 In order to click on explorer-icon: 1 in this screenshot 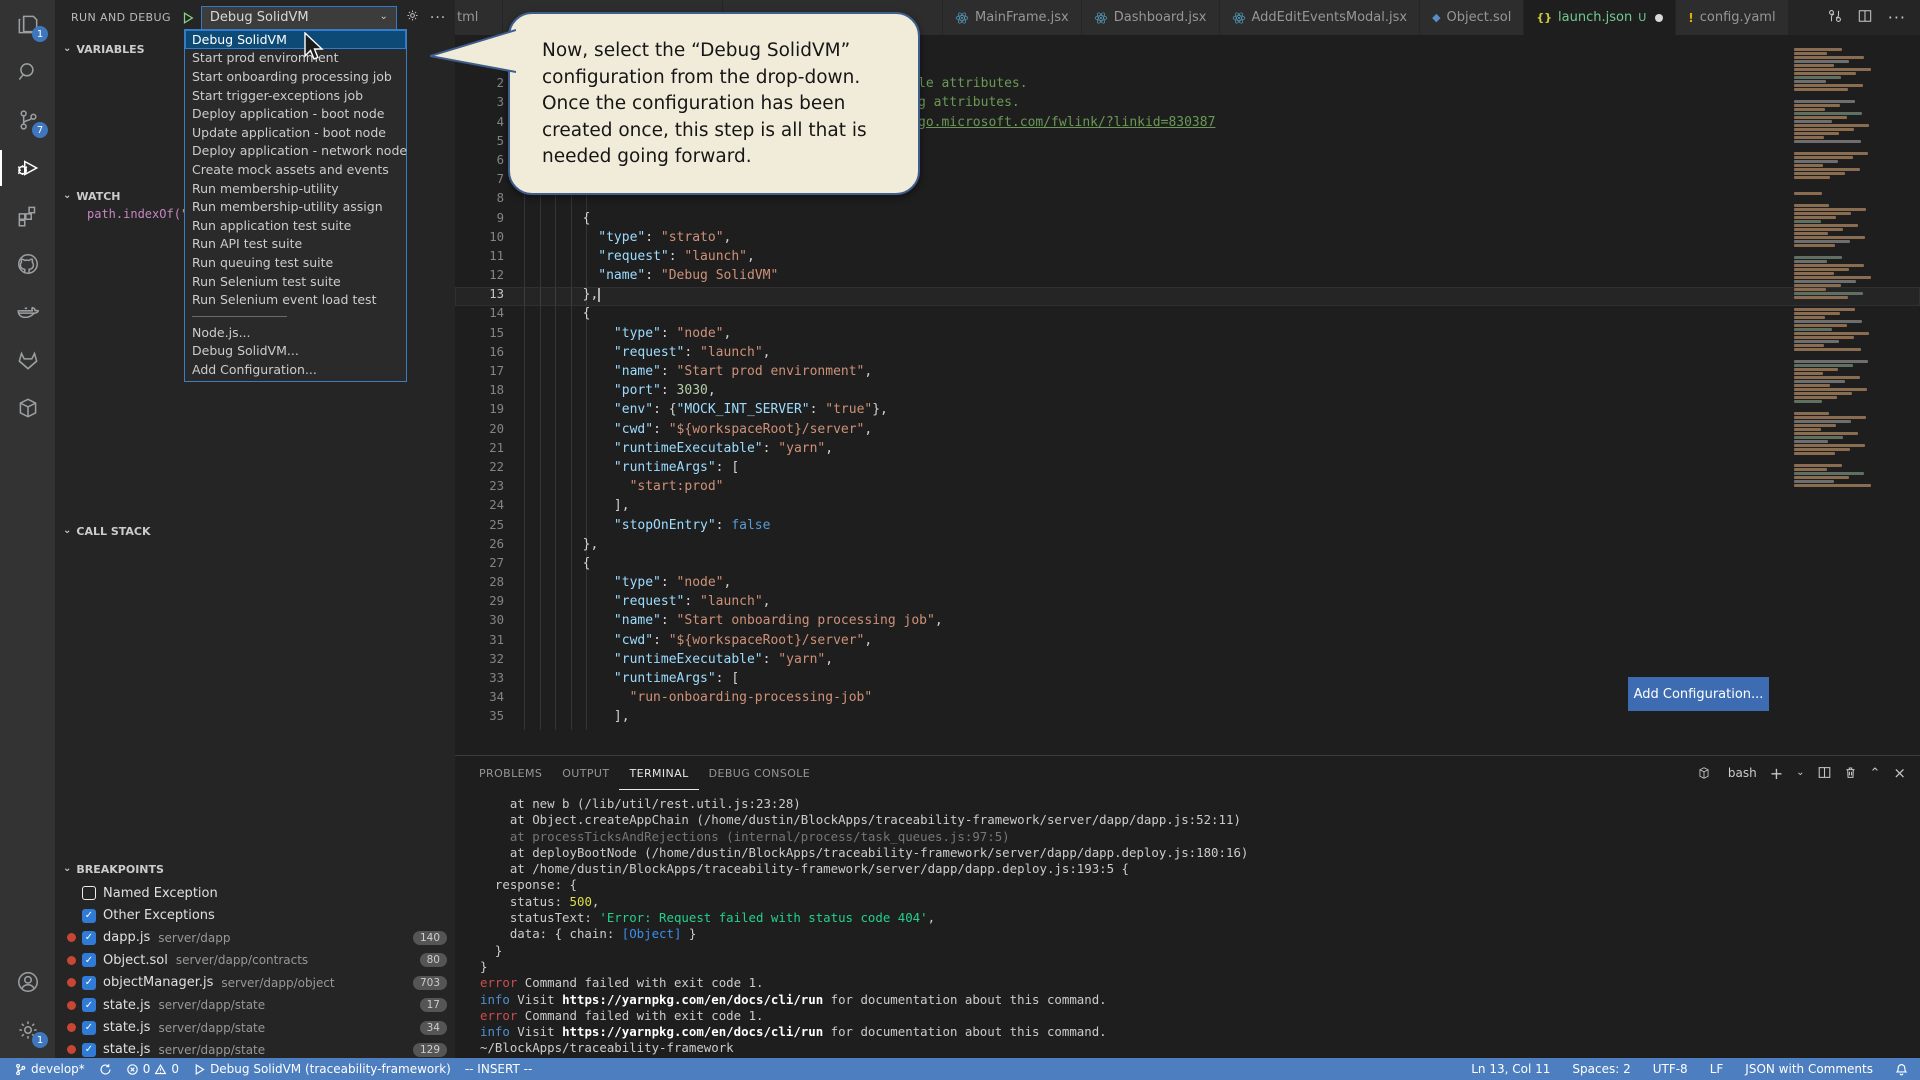, I will do `click(27, 24)`.